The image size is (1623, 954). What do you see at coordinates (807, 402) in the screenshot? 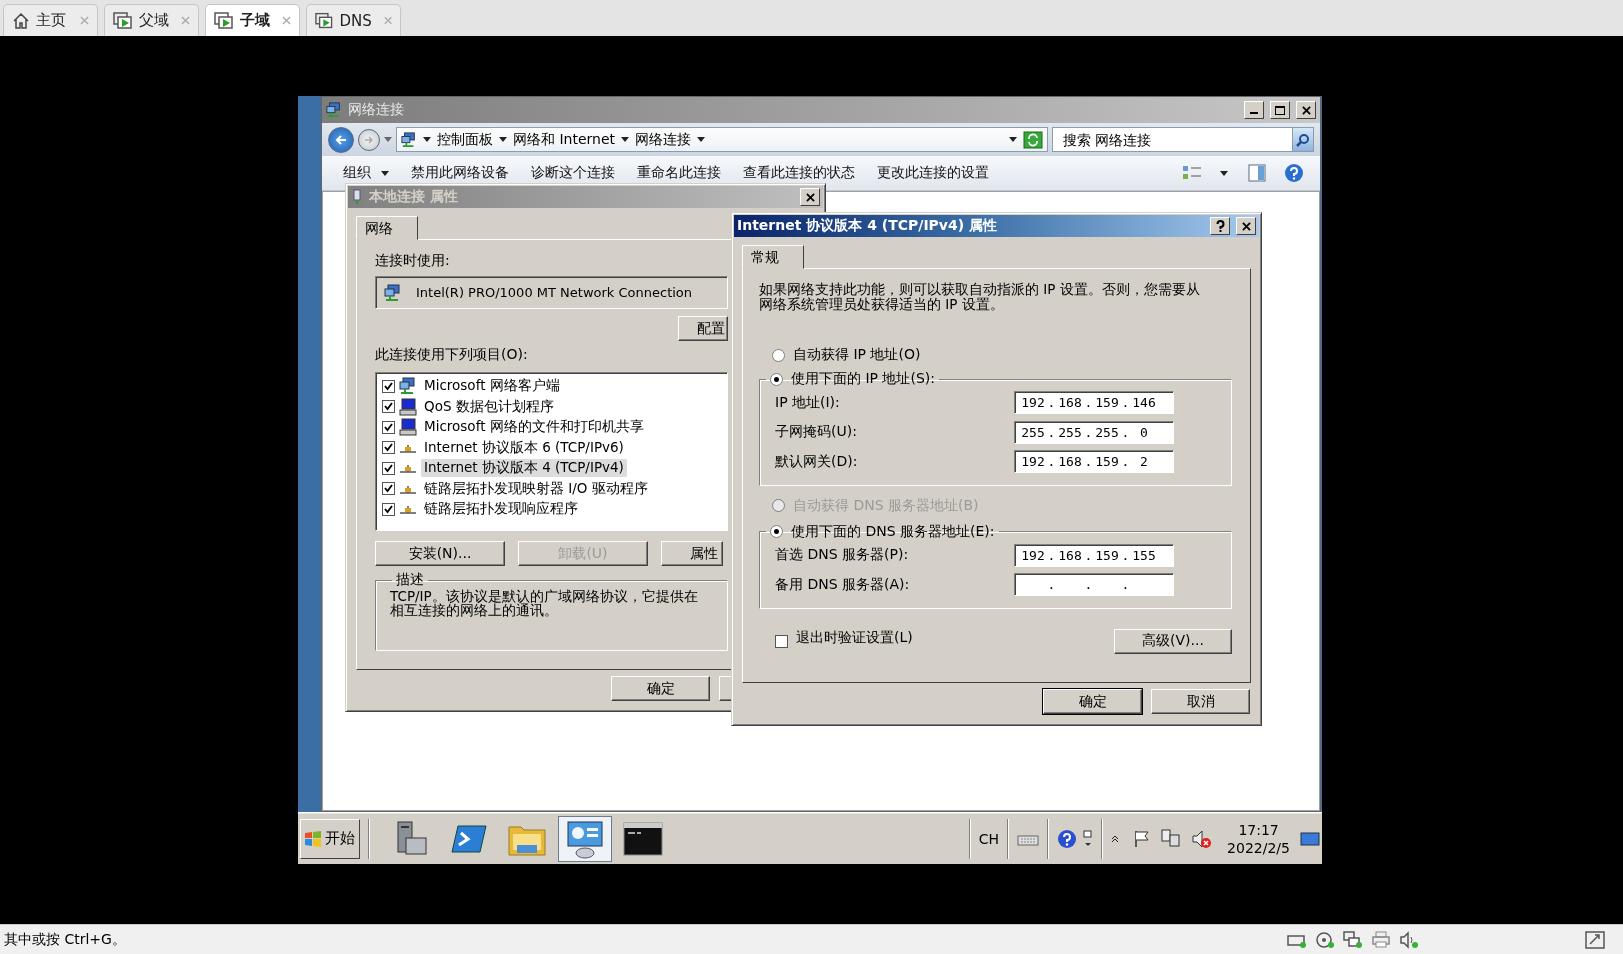
I see `field-label: IP 地址(I):` at bounding box center [807, 402].